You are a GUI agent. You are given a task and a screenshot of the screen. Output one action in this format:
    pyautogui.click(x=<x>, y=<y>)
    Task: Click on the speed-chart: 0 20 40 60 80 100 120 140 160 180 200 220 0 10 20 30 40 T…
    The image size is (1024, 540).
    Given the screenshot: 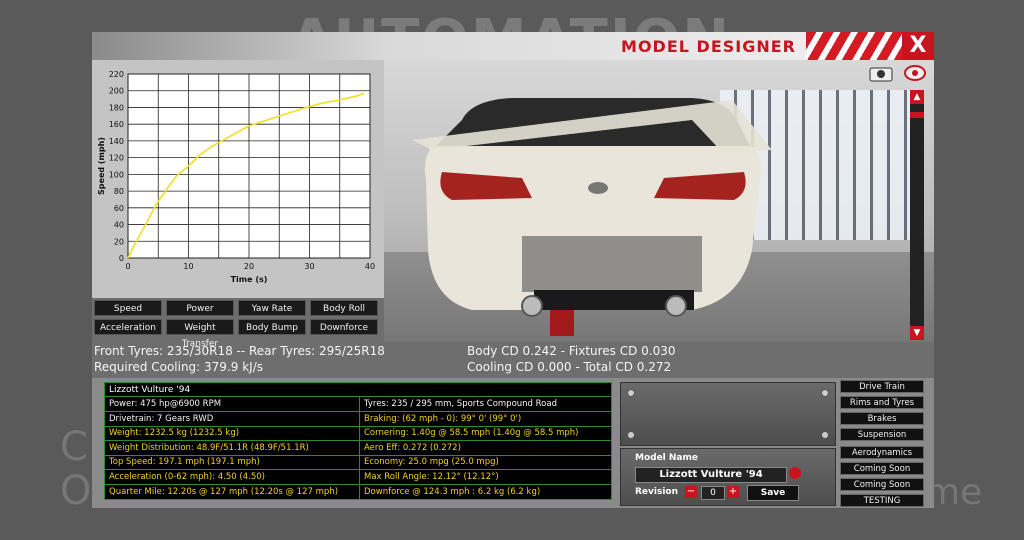 What is the action you would take?
    pyautogui.click(x=236, y=177)
    